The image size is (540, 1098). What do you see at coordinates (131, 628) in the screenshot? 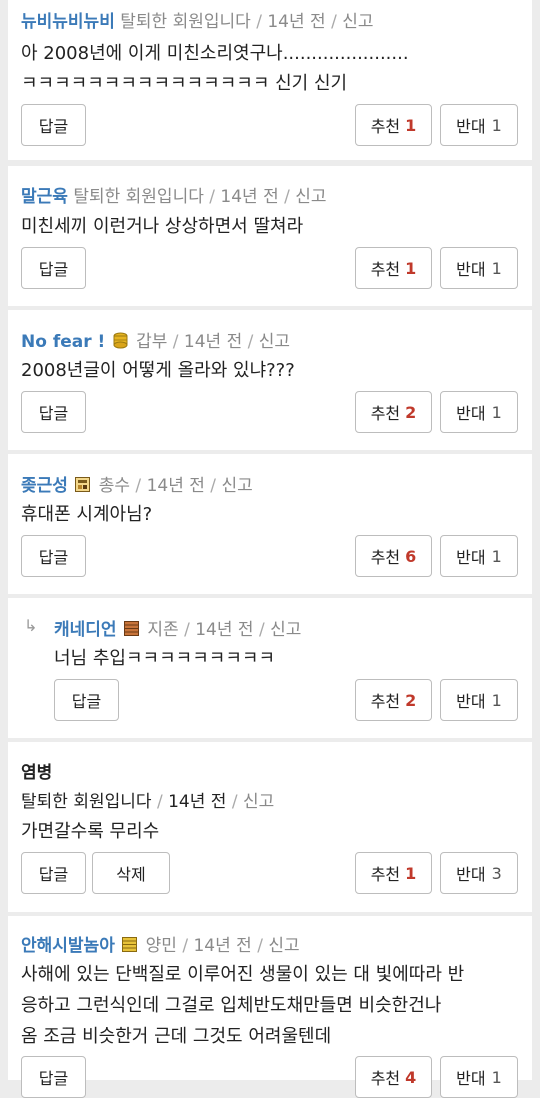
I see `brick-badge-icon` at bounding box center [131, 628].